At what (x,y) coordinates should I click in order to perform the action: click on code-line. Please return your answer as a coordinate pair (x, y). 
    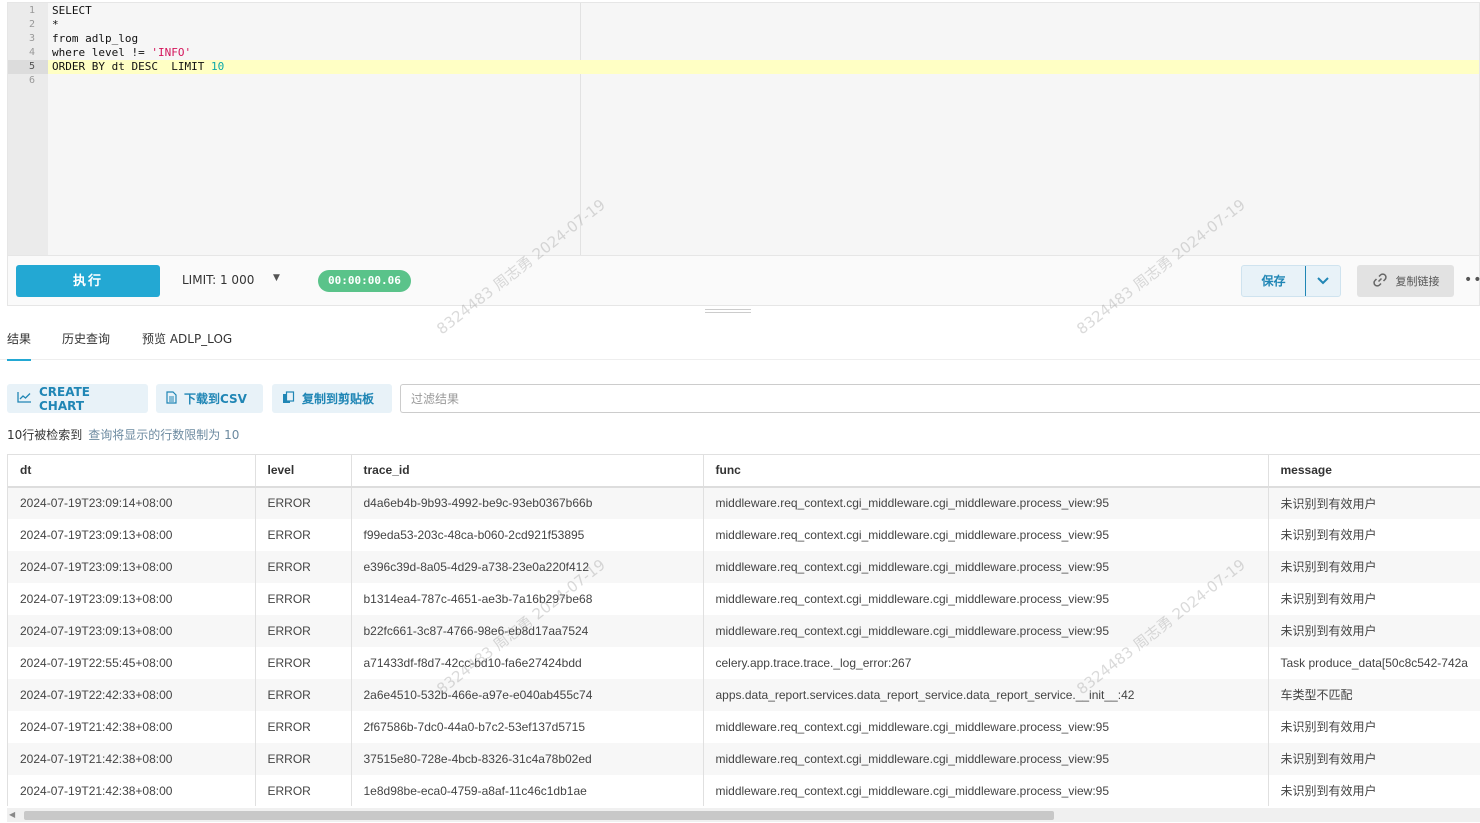
    Looking at the image, I should click on (765, 81).